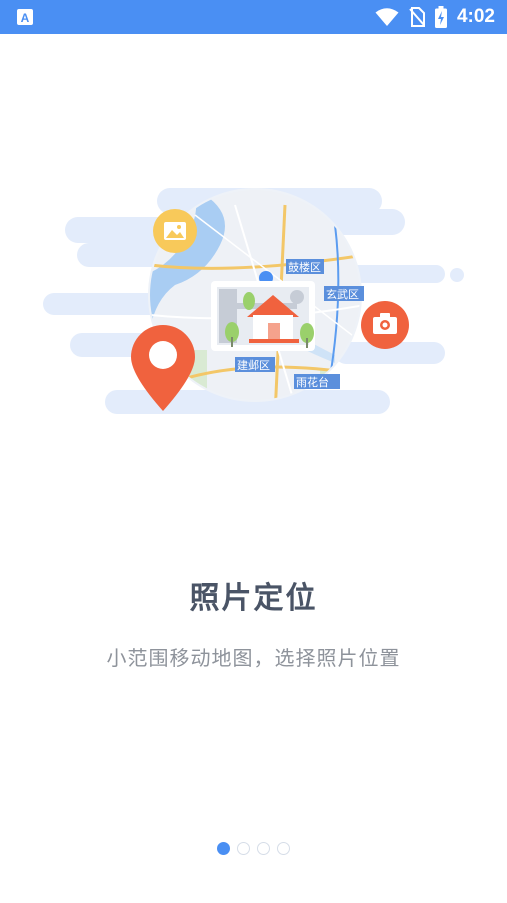 The width and height of the screenshot is (507, 903). What do you see at coordinates (253, 848) in the screenshot?
I see `page-indicator` at bounding box center [253, 848].